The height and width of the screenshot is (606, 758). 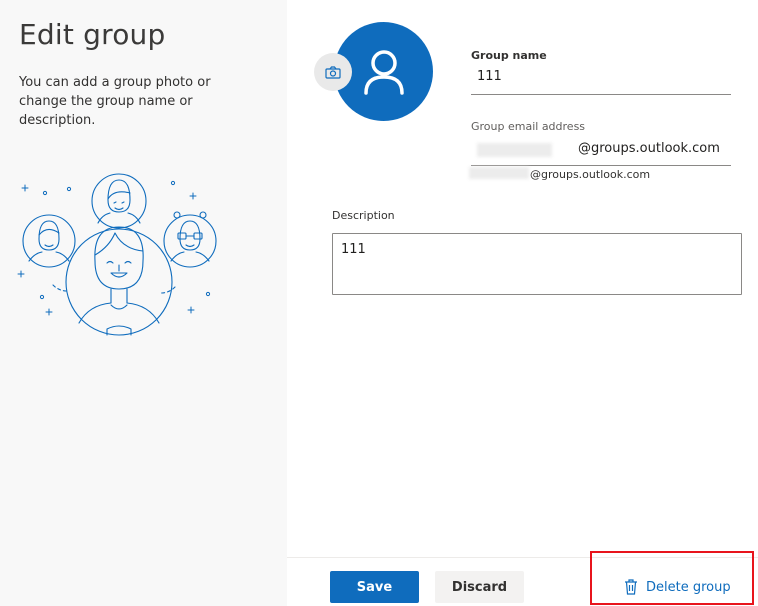 What do you see at coordinates (509, 55) in the screenshot?
I see `group-name-label: Group name` at bounding box center [509, 55].